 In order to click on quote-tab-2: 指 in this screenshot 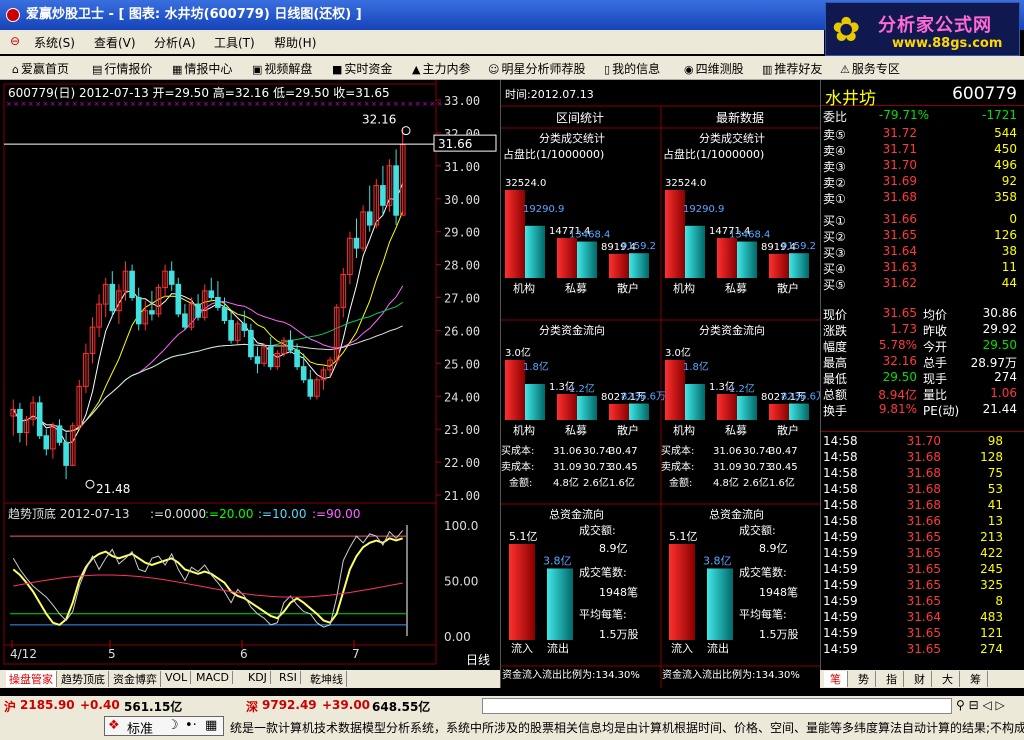, I will do `click(892, 679)`.